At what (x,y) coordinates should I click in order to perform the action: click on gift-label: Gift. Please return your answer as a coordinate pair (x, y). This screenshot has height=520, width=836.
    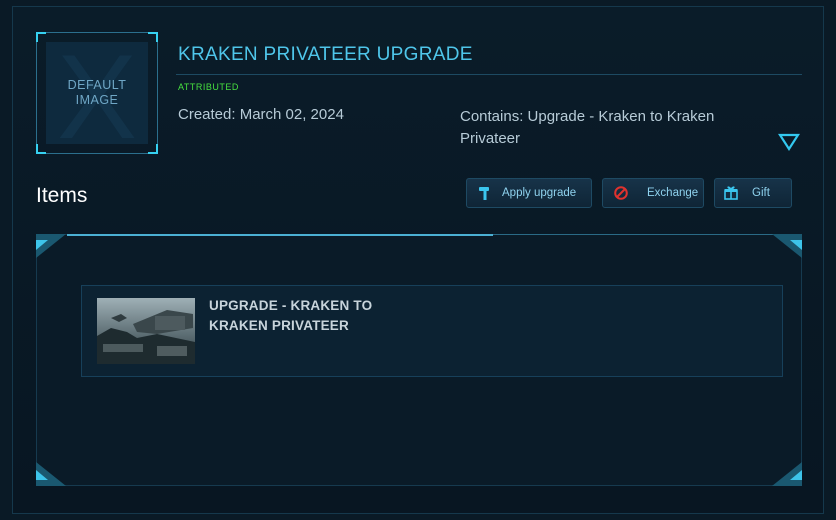
    Looking at the image, I should click on (761, 193).